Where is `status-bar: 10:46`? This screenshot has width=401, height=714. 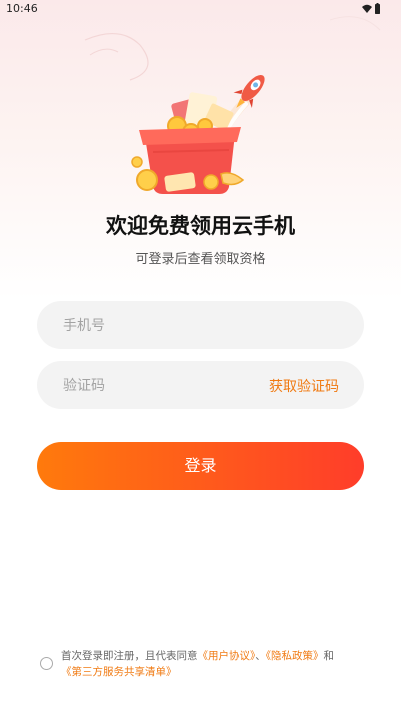 status-bar: 10:46 is located at coordinates (200, 9).